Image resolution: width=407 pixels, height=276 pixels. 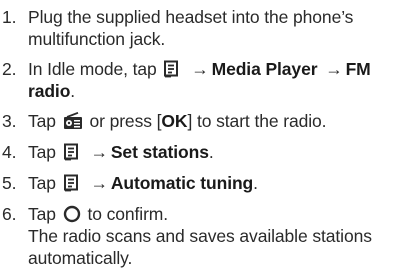 I want to click on confirm-circle-icon, so click(x=72, y=214).